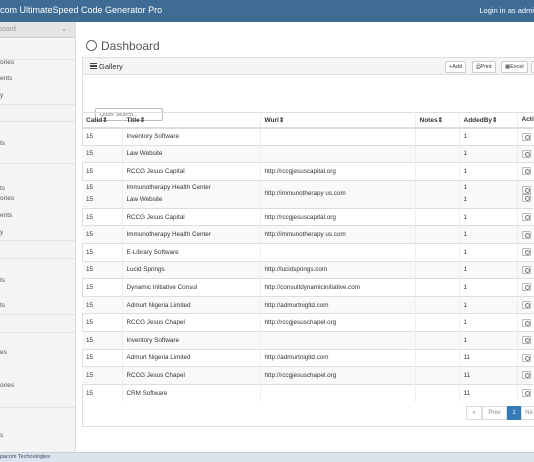 The height and width of the screenshot is (462, 534). Describe the element at coordinates (488, 357) in the screenshot. I see `cell-addedby: 11` at that location.